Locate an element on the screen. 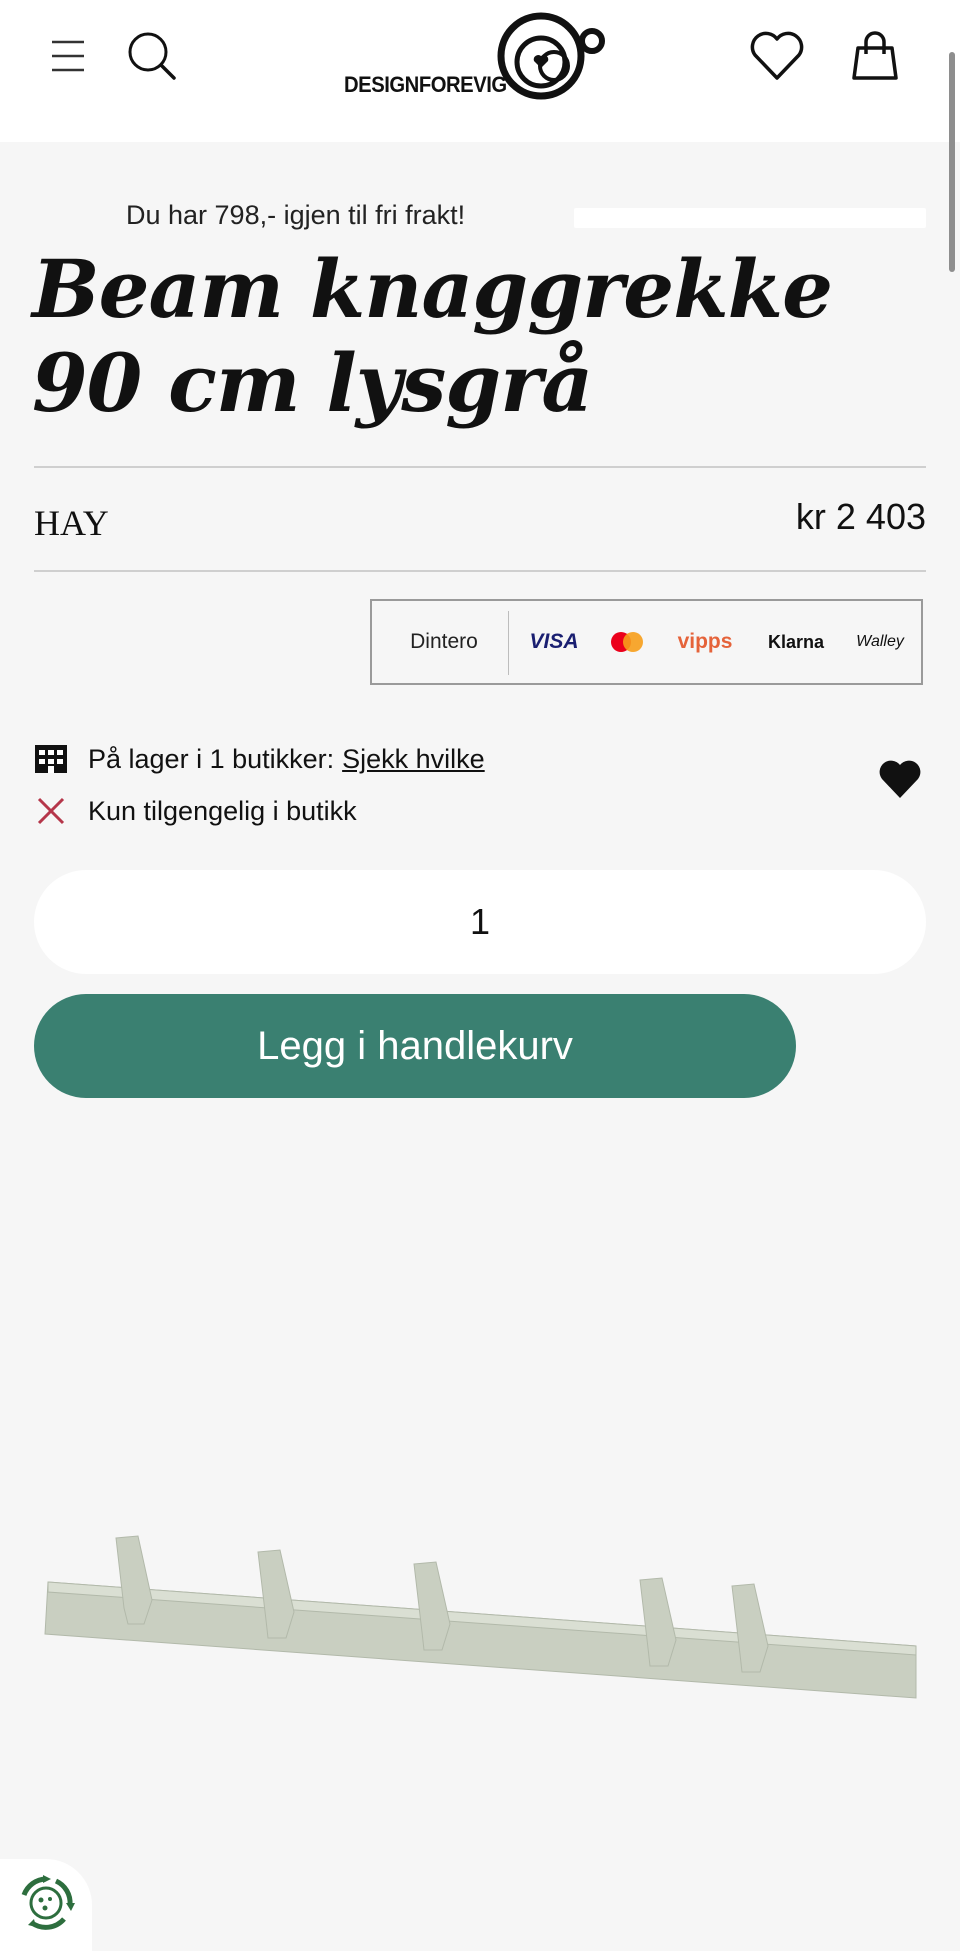  menu-icon is located at coordinates (68, 56).